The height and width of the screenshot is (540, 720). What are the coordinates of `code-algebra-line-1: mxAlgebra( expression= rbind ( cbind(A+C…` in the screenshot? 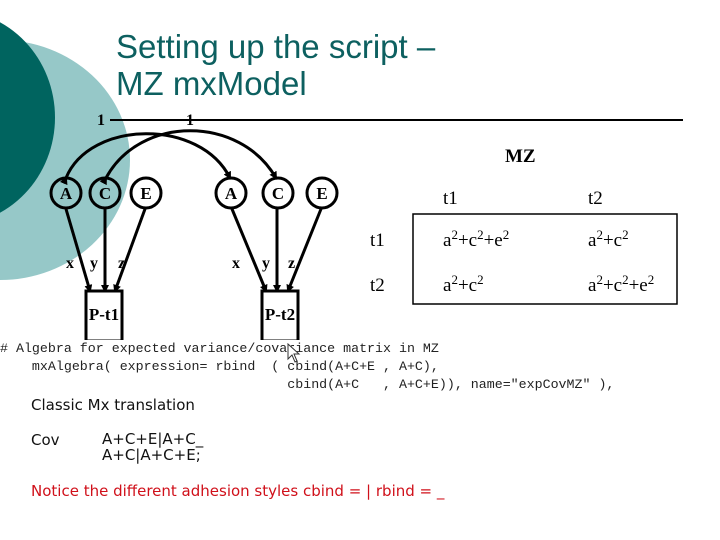 It's located at (219, 366).